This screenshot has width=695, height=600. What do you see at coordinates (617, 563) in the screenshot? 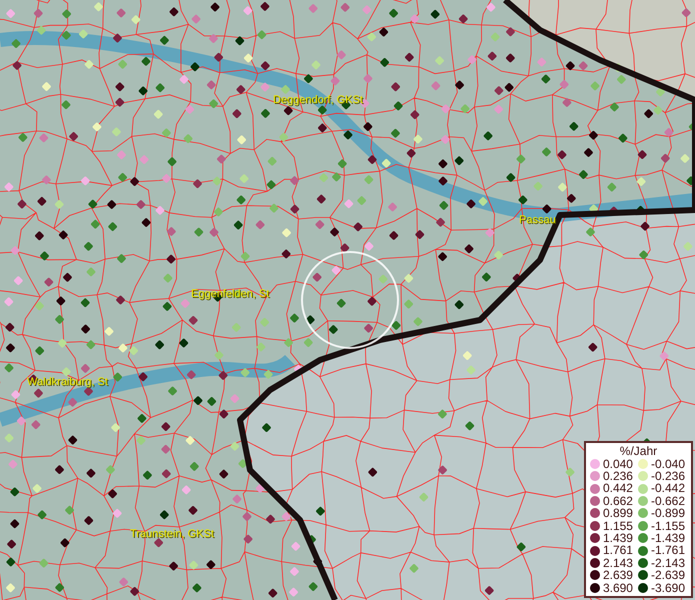
I see `legend-value: 2.143` at bounding box center [617, 563].